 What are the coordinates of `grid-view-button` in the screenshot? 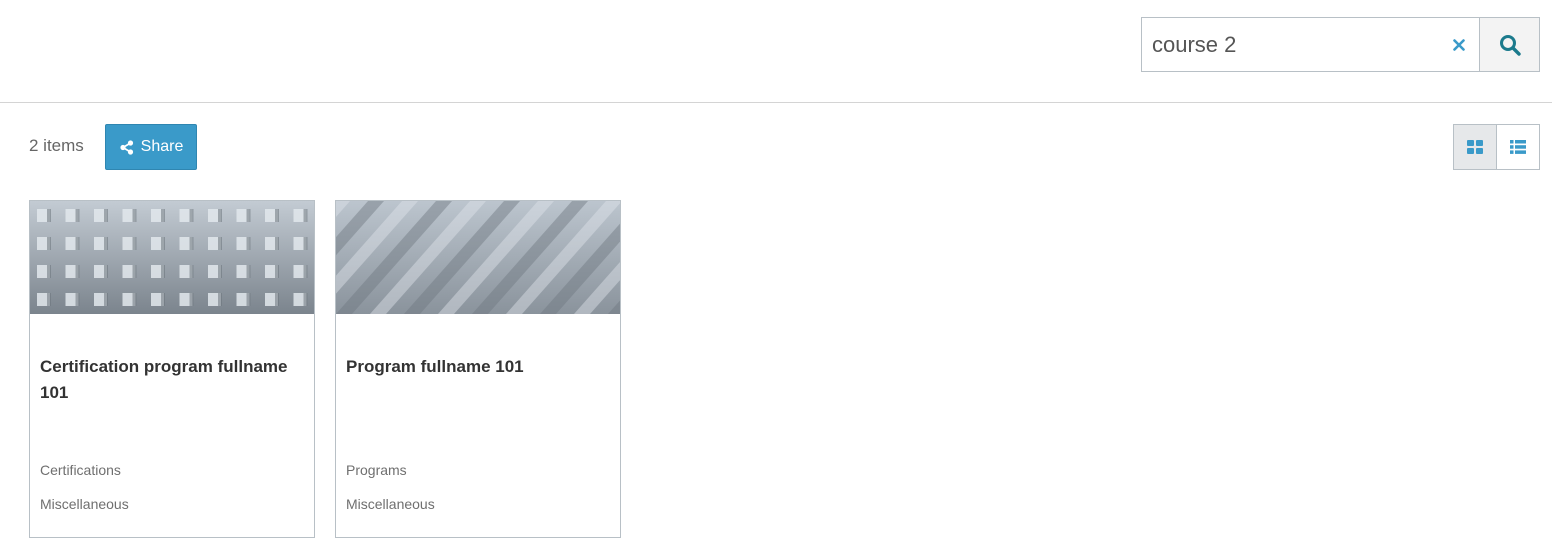 It's located at (1475, 147).